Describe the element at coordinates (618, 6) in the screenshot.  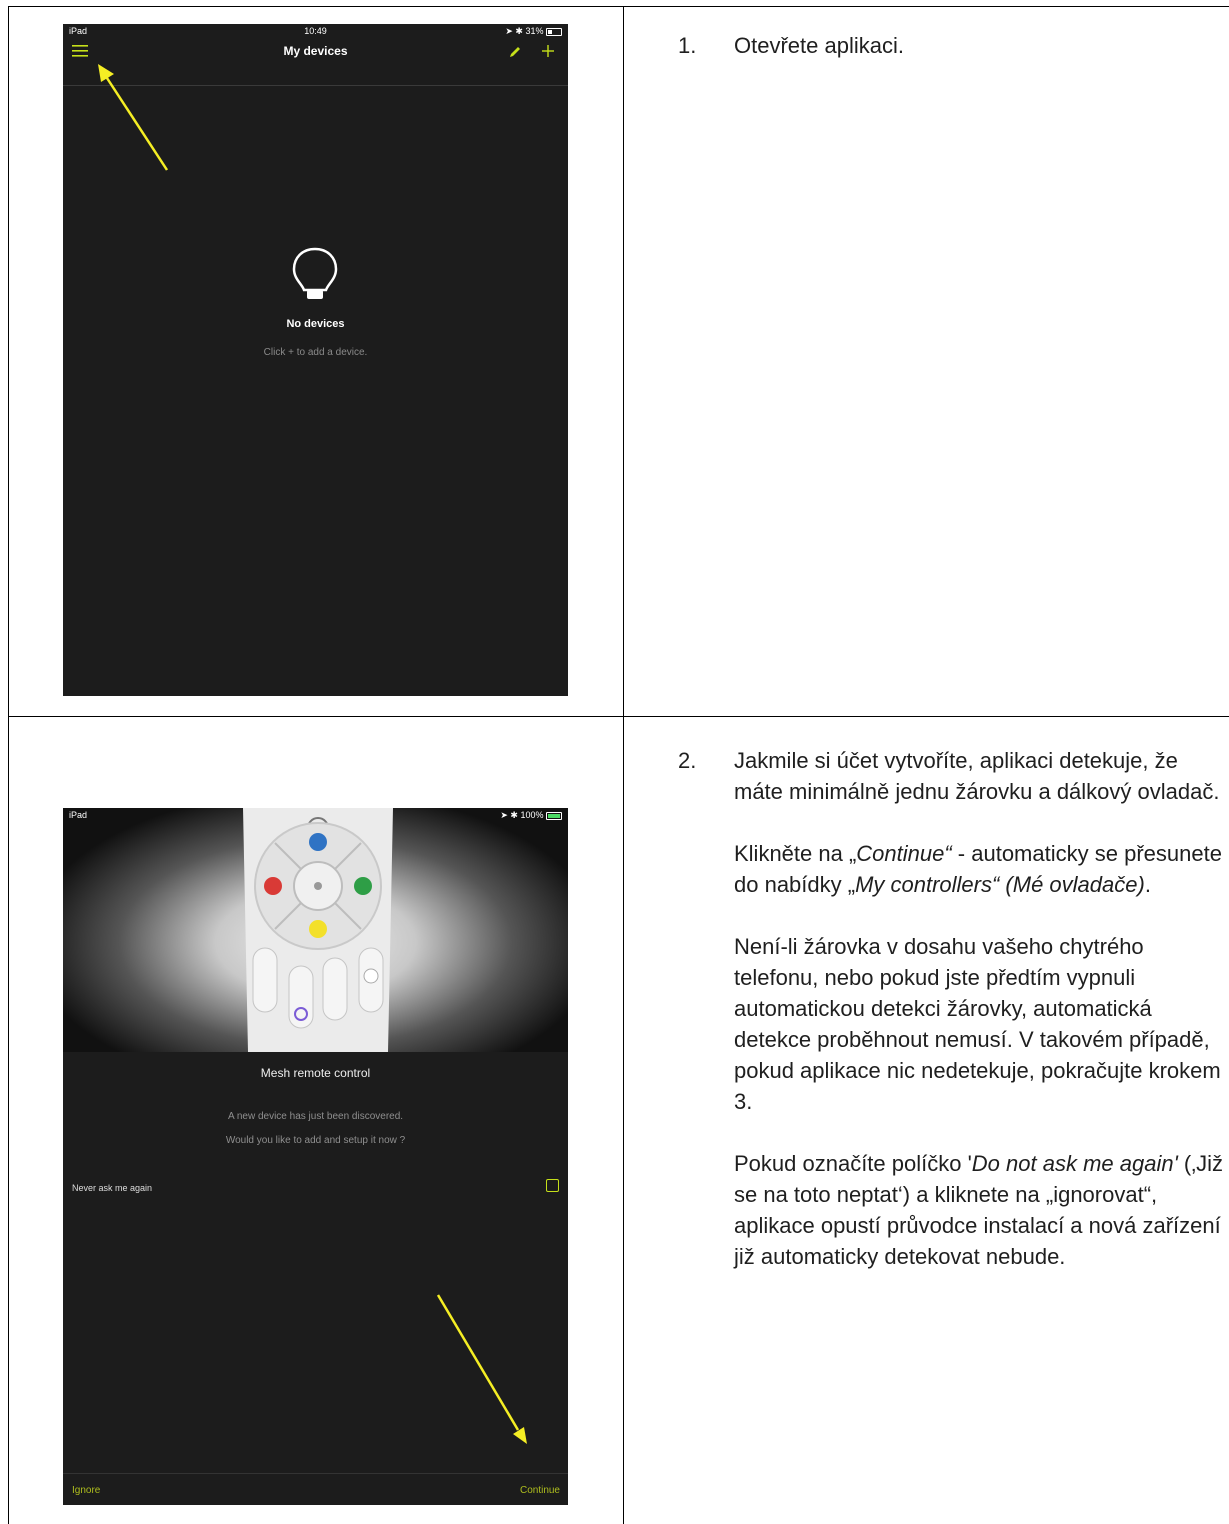
I see `table-border-top` at that location.